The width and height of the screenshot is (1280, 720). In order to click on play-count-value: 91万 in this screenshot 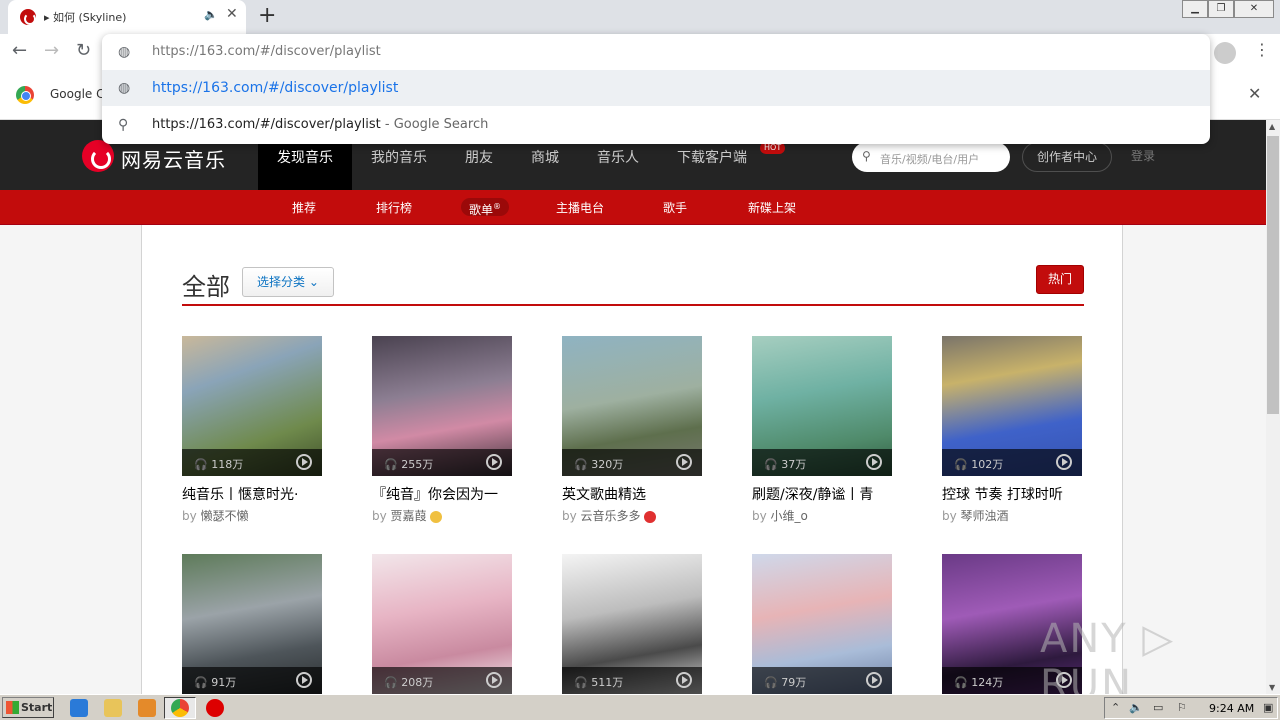, I will do `click(224, 682)`.